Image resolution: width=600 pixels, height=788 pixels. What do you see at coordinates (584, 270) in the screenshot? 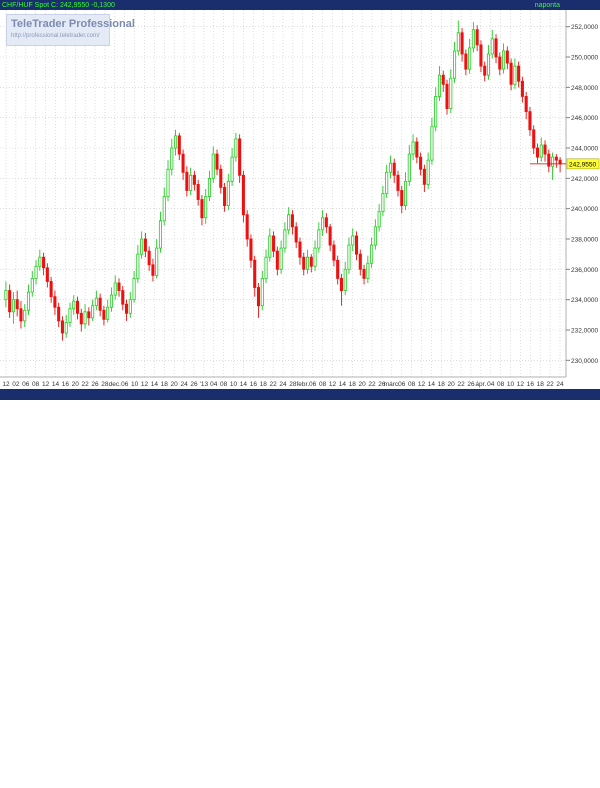
I see `y-tick-label: 236,0000` at bounding box center [584, 270].